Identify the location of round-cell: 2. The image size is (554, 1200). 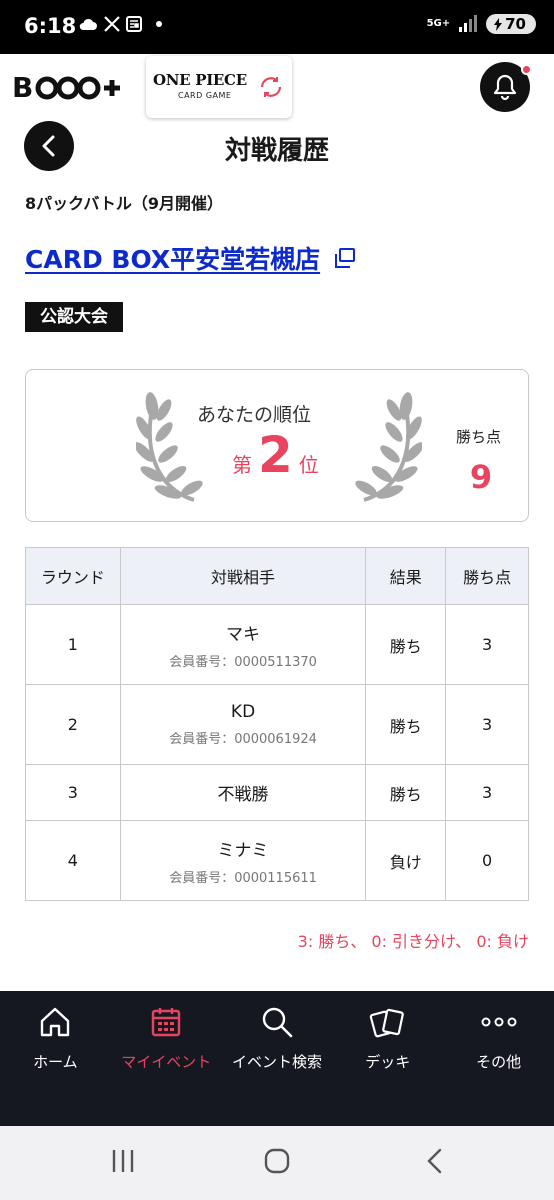
(73, 724).